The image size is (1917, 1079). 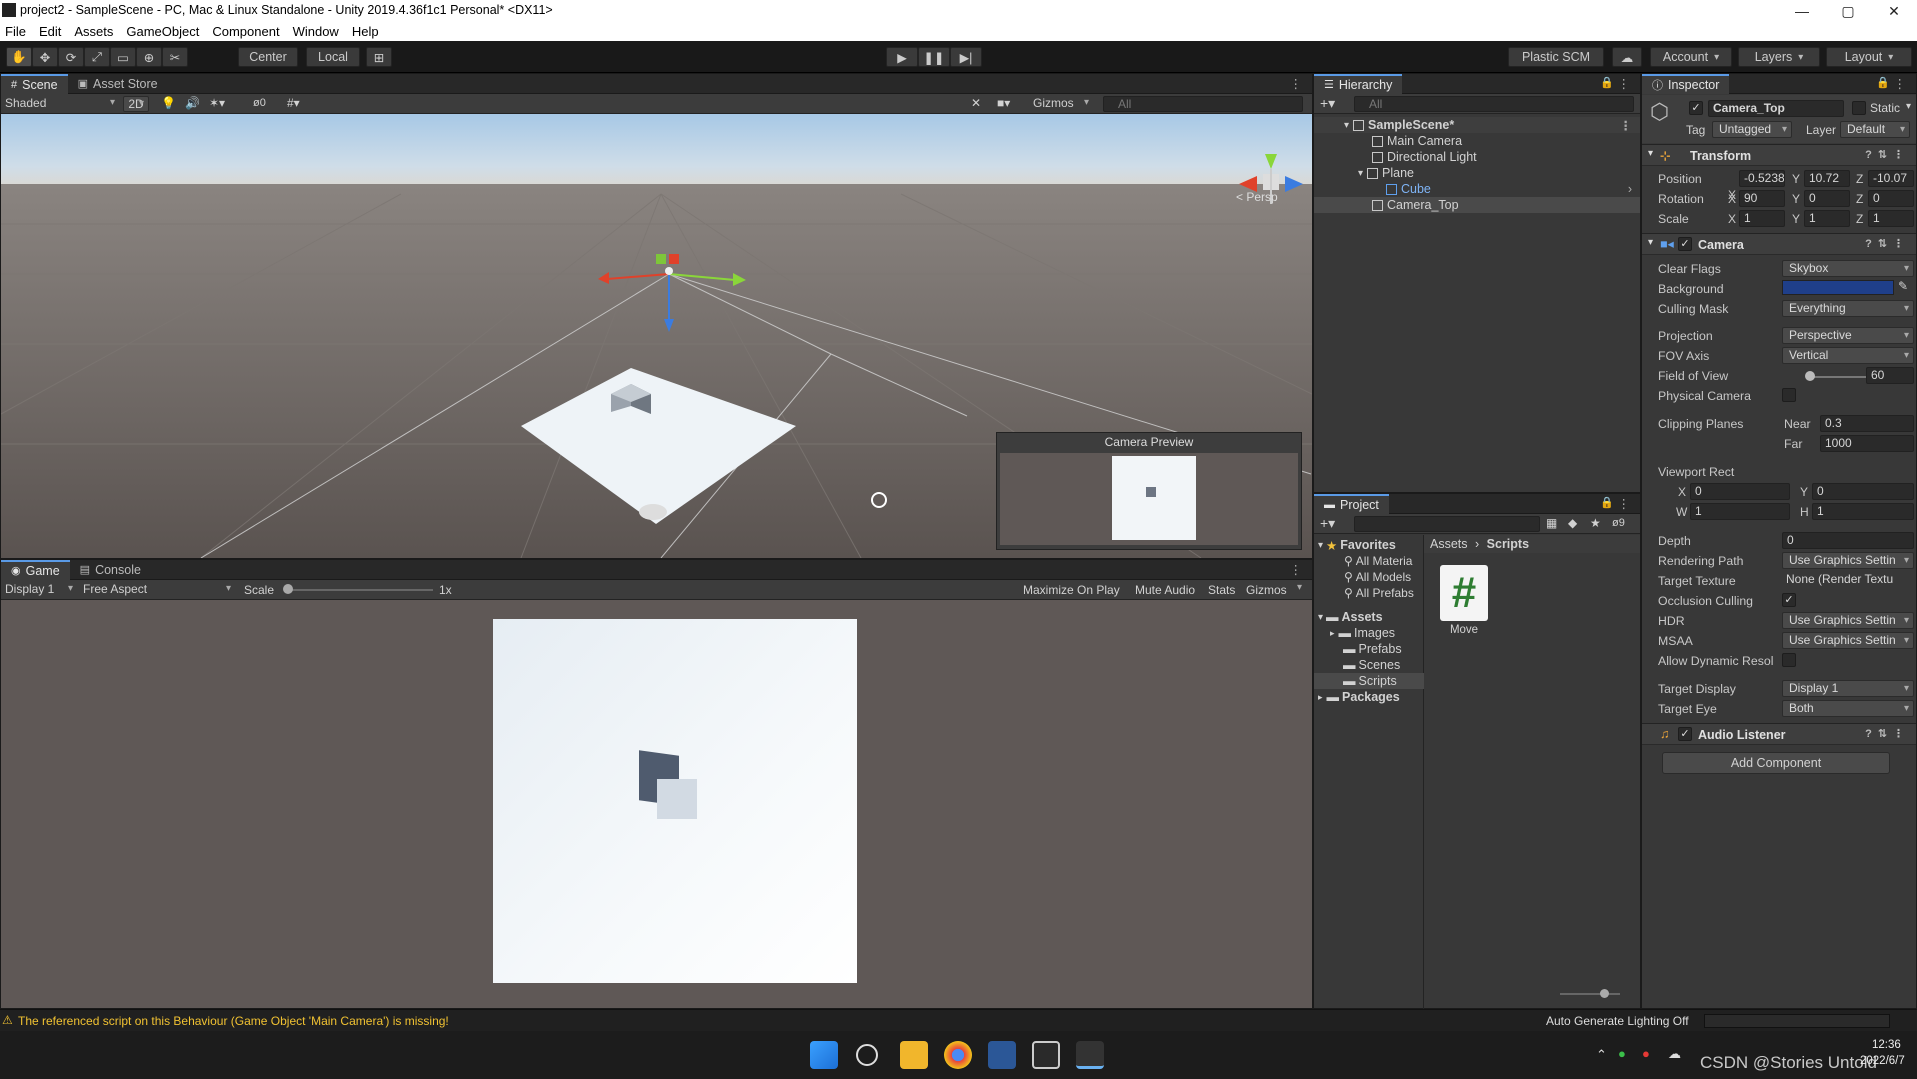 I want to click on packages-row: ▸ ▬ Packages, so click(x=1369, y=697).